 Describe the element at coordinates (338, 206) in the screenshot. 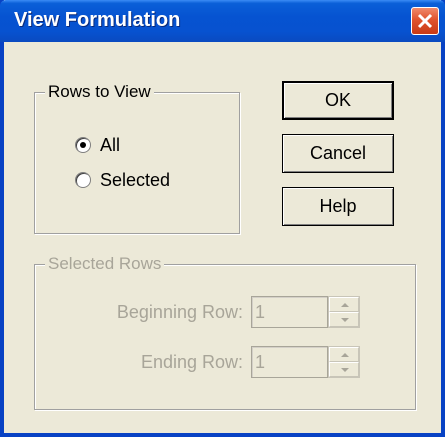

I see `help-button: Help` at that location.